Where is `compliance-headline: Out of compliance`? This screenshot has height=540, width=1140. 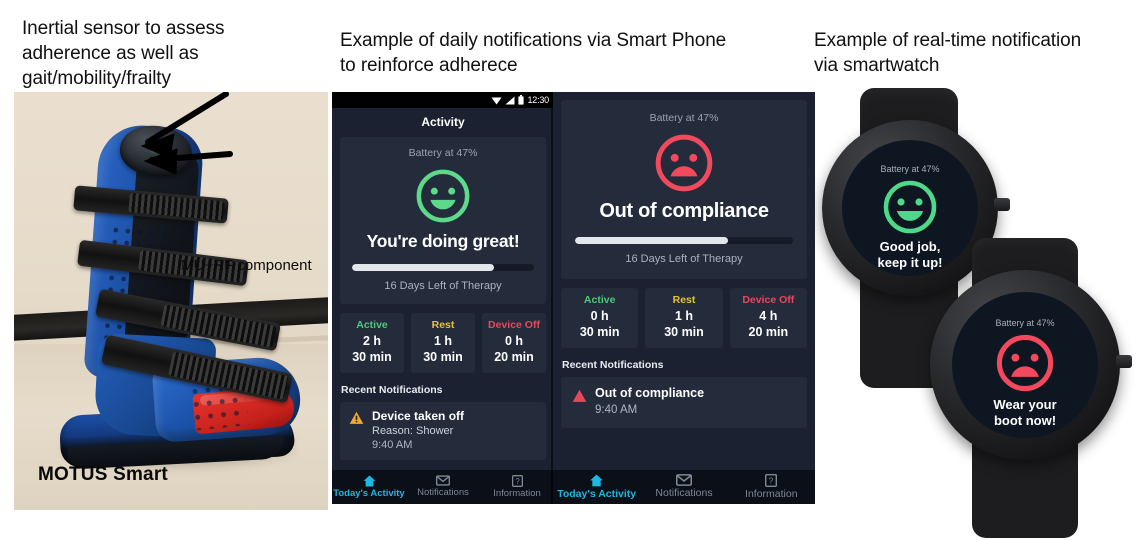 compliance-headline: Out of compliance is located at coordinates (684, 211).